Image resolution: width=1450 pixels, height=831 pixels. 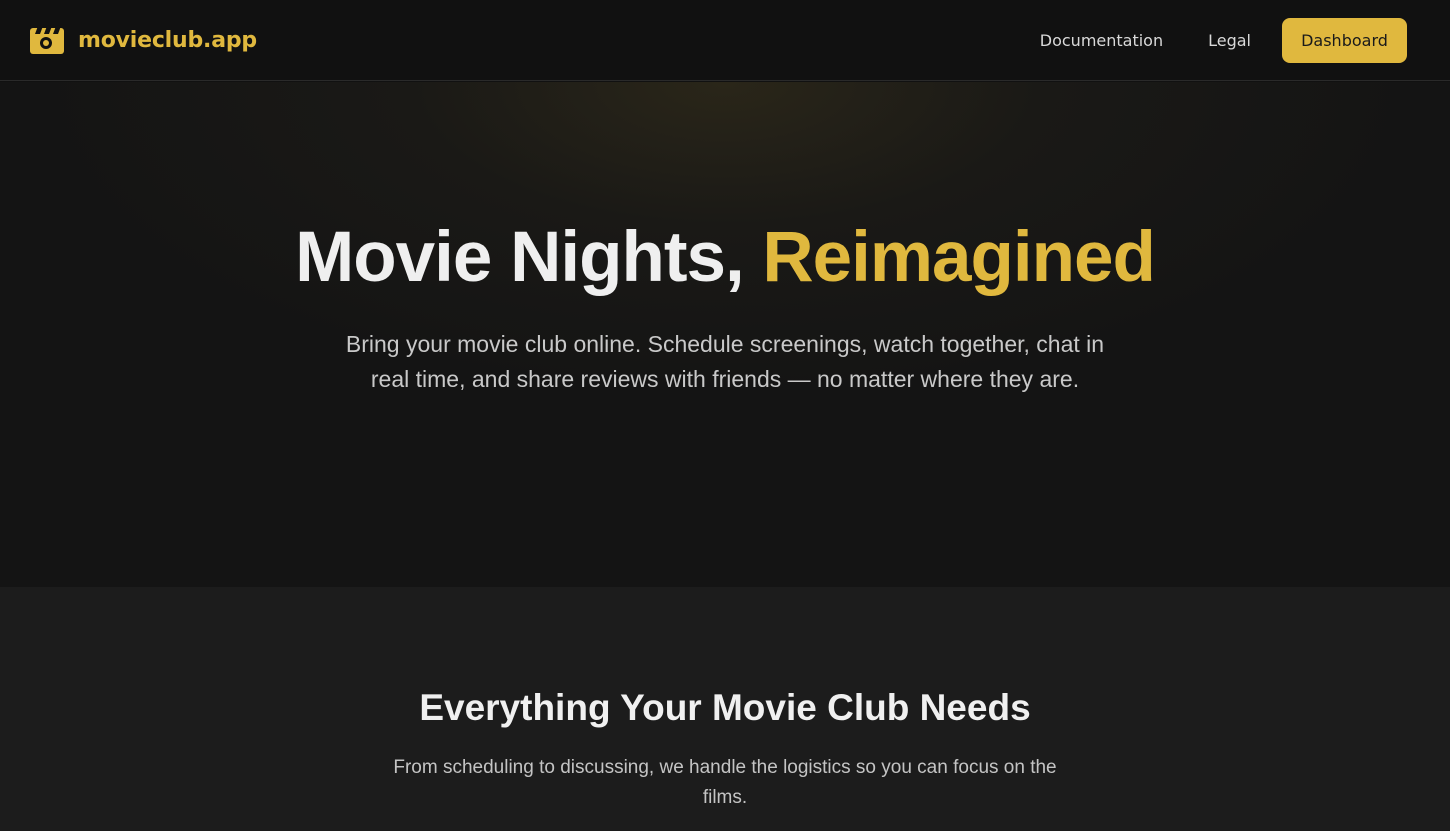 What do you see at coordinates (1101, 40) in the screenshot?
I see `nav-link-documentation: Documentation` at bounding box center [1101, 40].